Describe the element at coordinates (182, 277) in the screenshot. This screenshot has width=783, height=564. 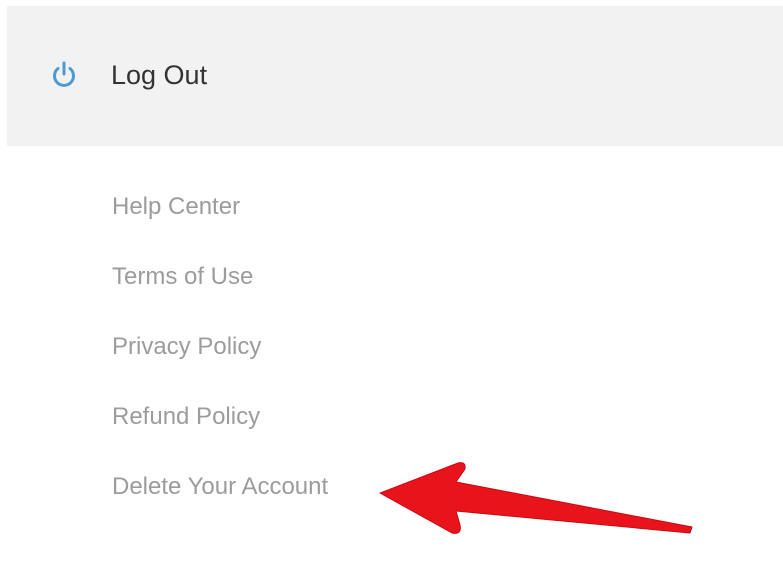
I see `terms-of-use-link: Terms of Use` at that location.